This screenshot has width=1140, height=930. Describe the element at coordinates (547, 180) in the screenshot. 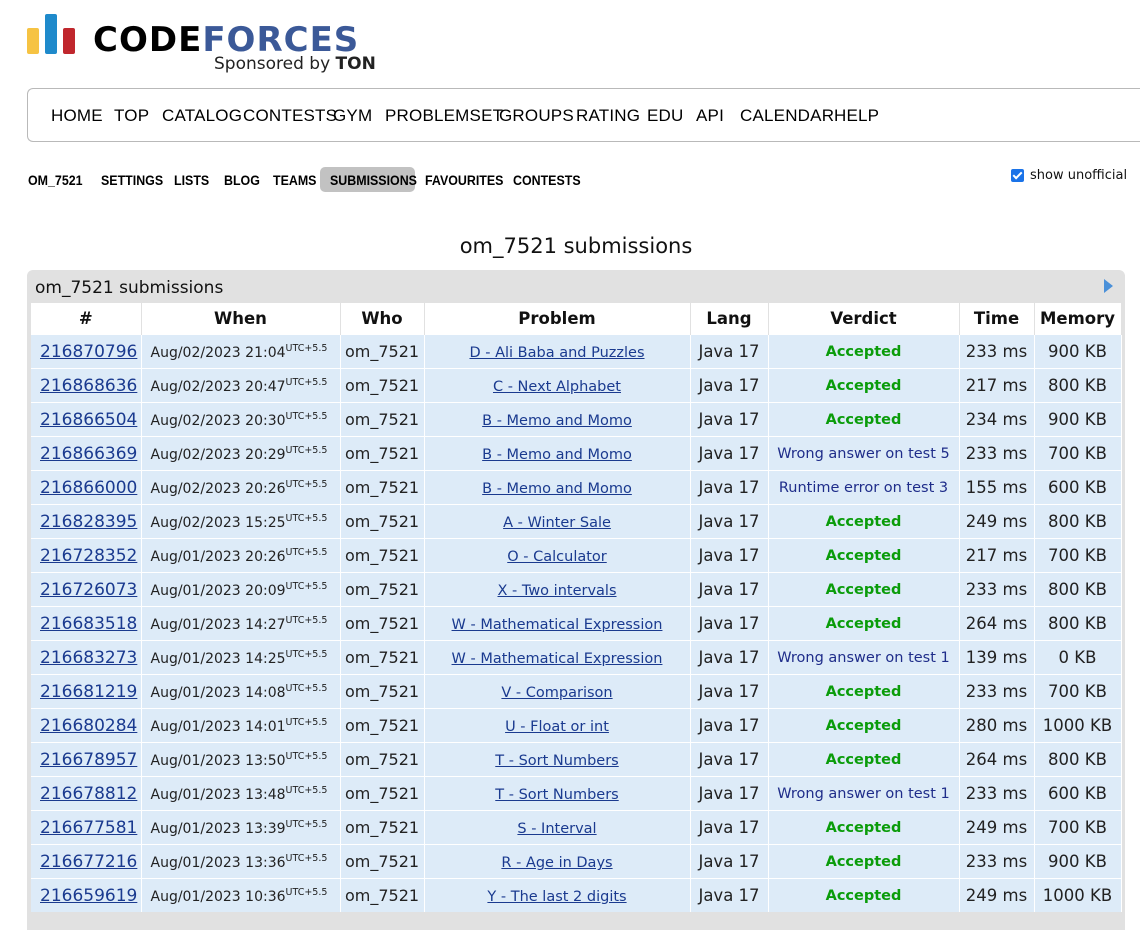

I see `user-tab-contests: CONTESTS` at that location.